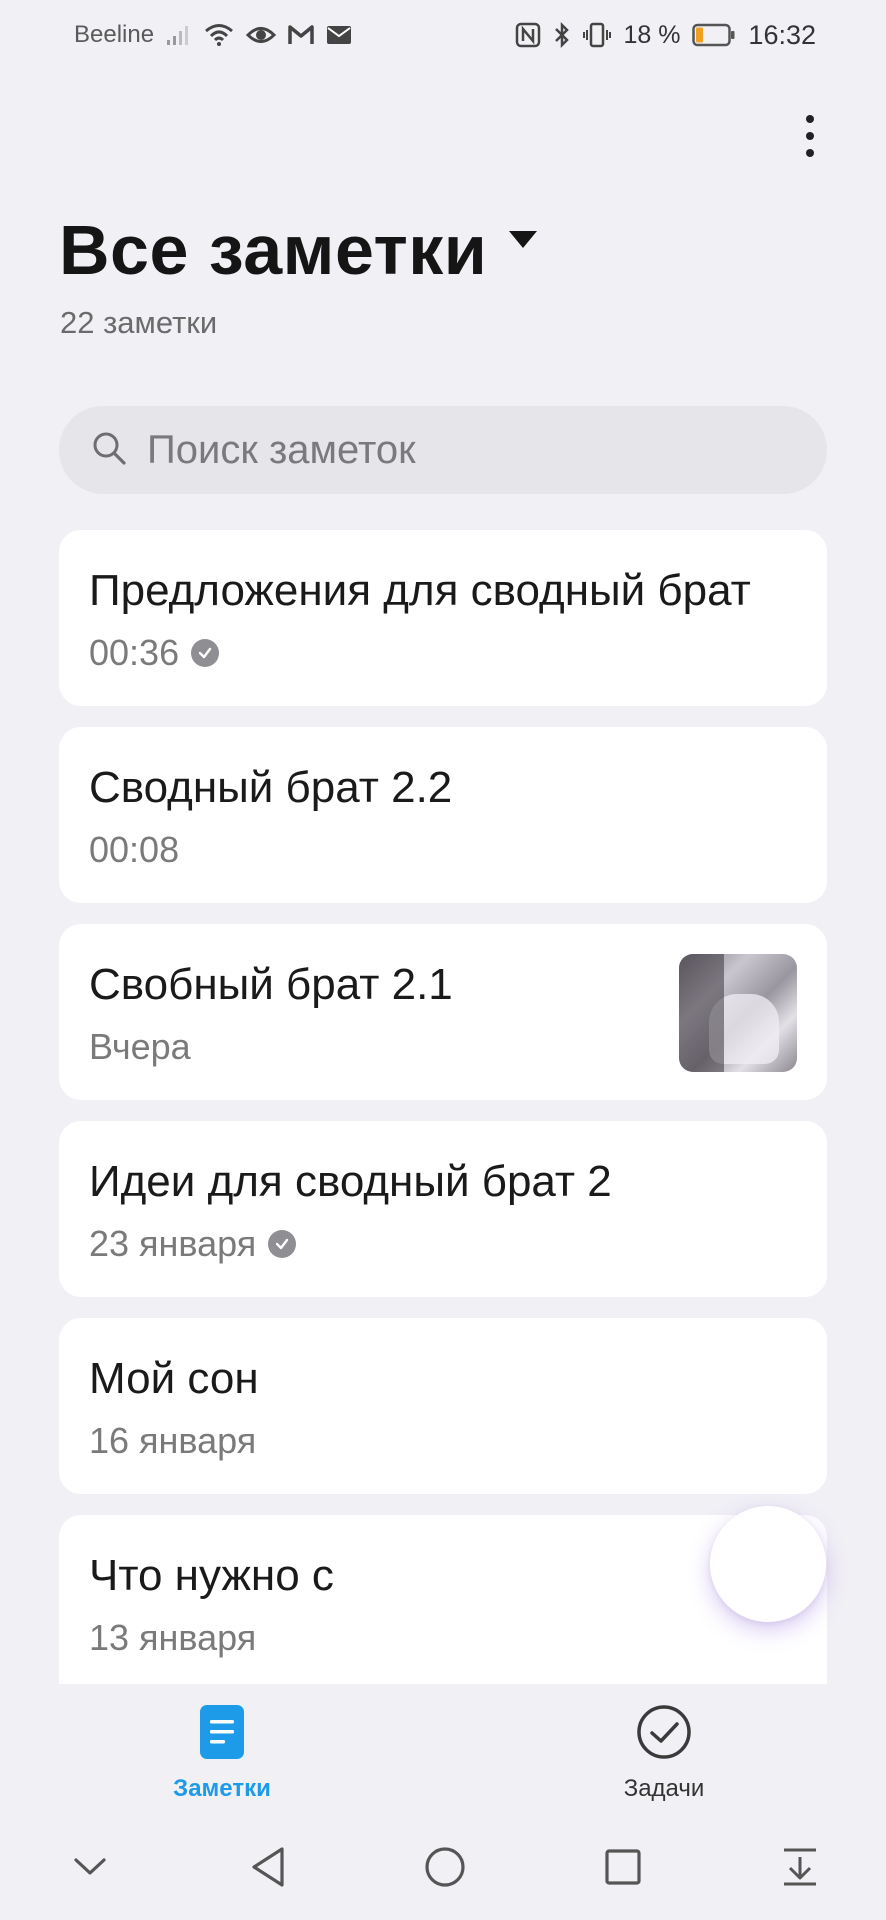 Image resolution: width=886 pixels, height=1920 pixels. Describe the element at coordinates (139, 322) in the screenshot. I see `notes-count: 22 заметки` at that location.